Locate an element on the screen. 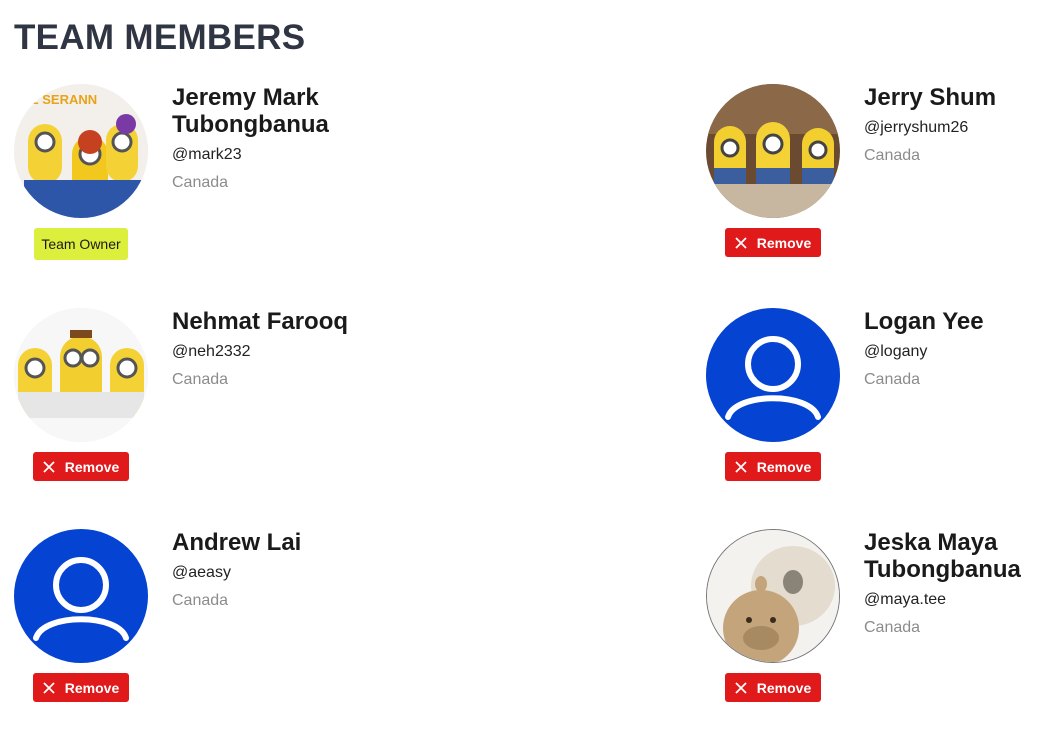  member-name: Jeremy Mark Tubongbanua is located at coordinates (250, 111).